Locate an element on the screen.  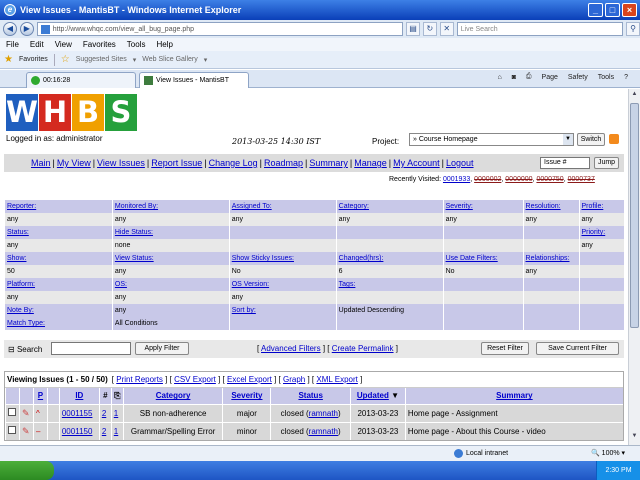
add-favorite-icon: ☆ is located at coordinates (65, 59).